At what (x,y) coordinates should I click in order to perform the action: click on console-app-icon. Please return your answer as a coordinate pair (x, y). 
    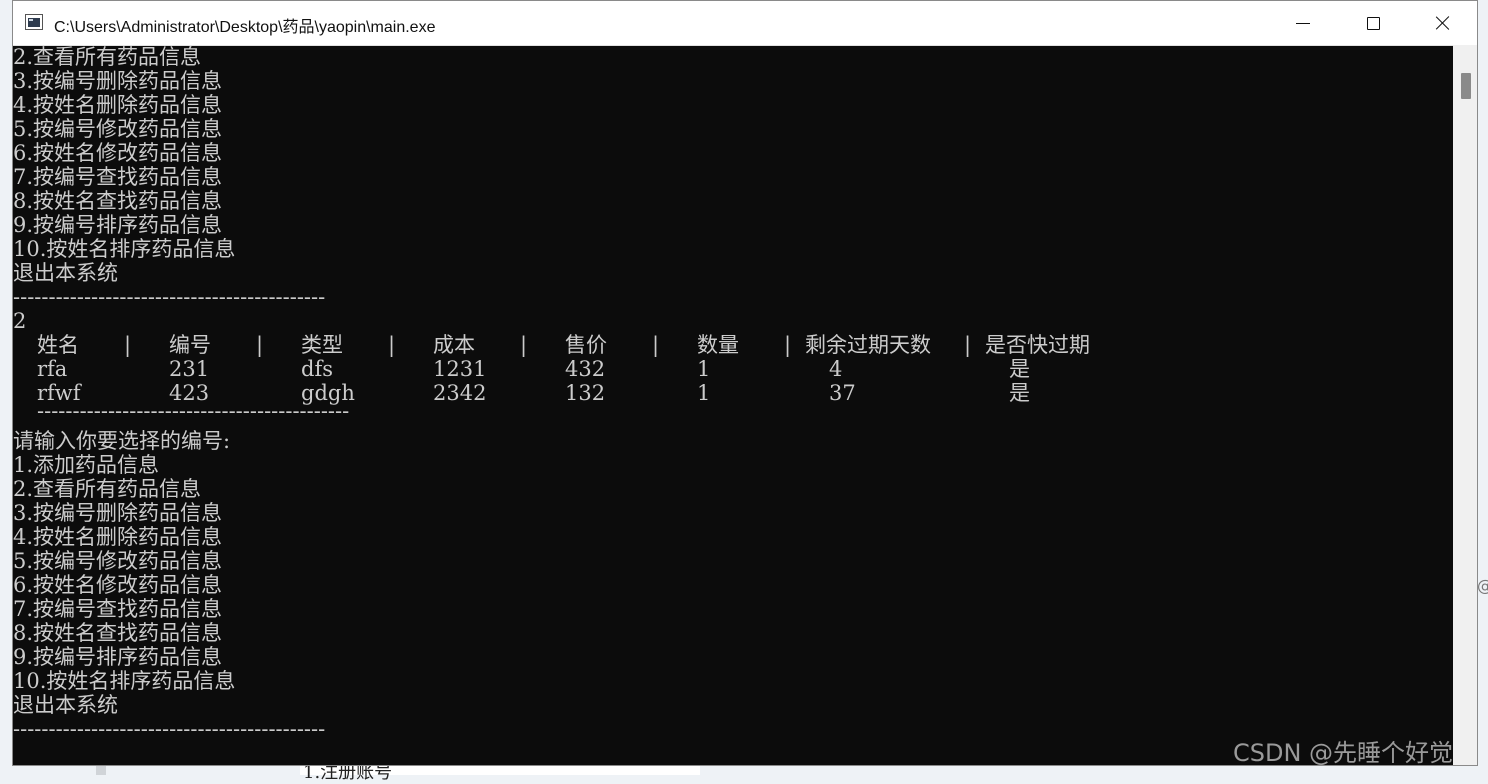
    Looking at the image, I should click on (34, 22).